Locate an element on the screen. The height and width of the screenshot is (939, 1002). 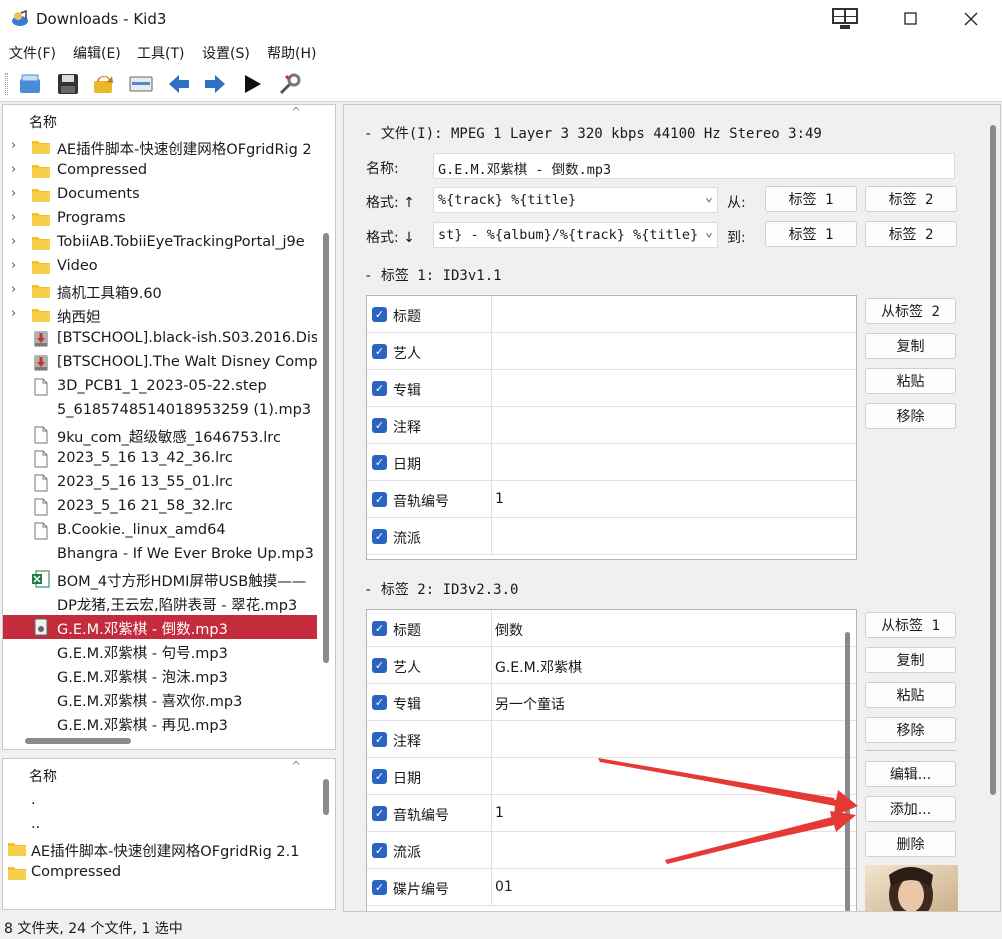
tag1-from-filename-button: 标签 1 is located at coordinates (811, 234).